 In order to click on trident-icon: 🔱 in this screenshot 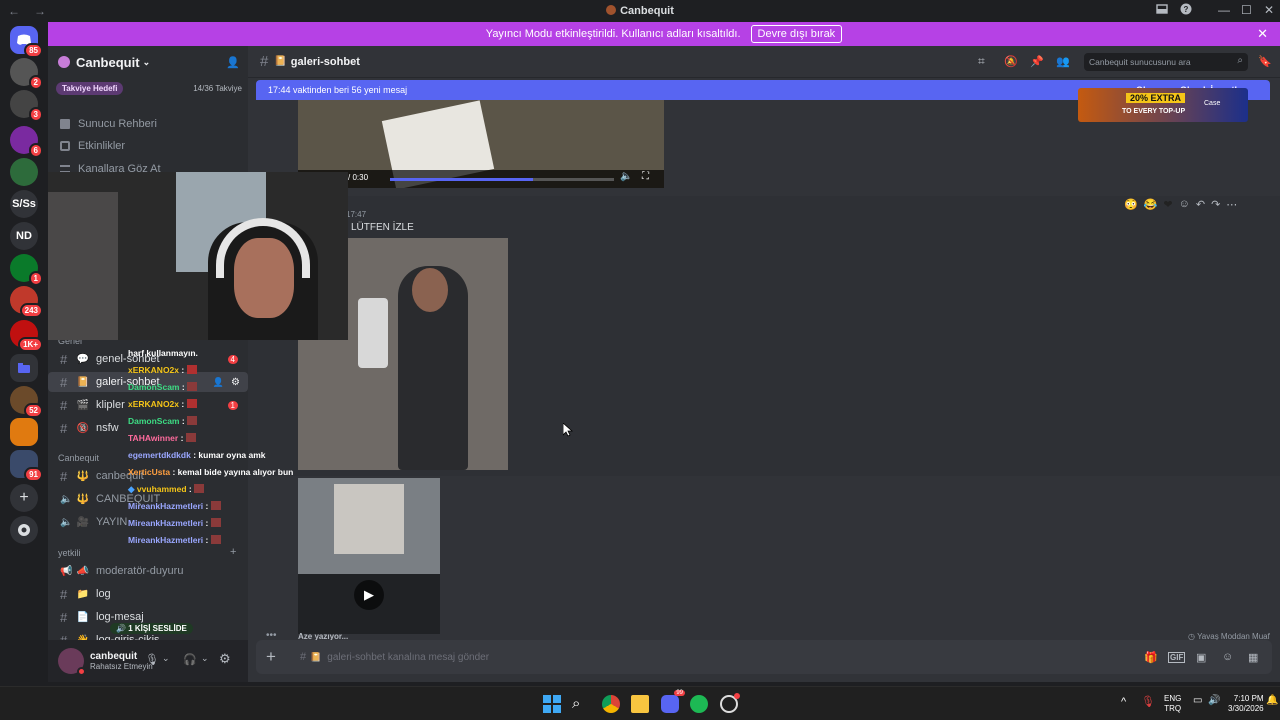, I will do `click(83, 499)`.